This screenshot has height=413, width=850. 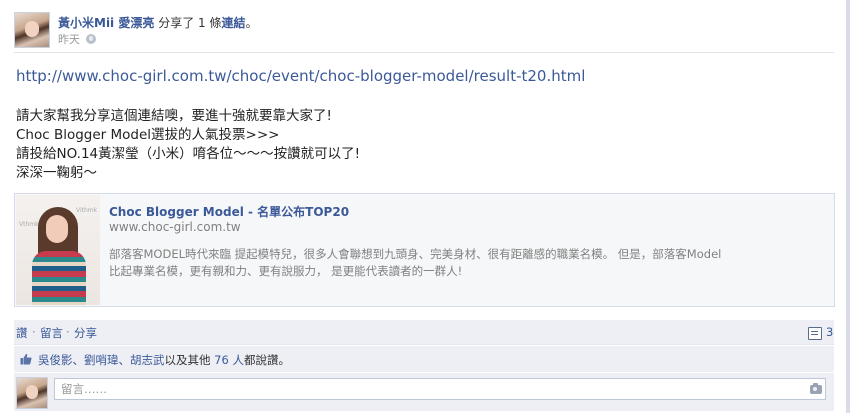 What do you see at coordinates (58, 250) in the screenshot?
I see `attachment-thumbnail: Vthmk Vithmk` at bounding box center [58, 250].